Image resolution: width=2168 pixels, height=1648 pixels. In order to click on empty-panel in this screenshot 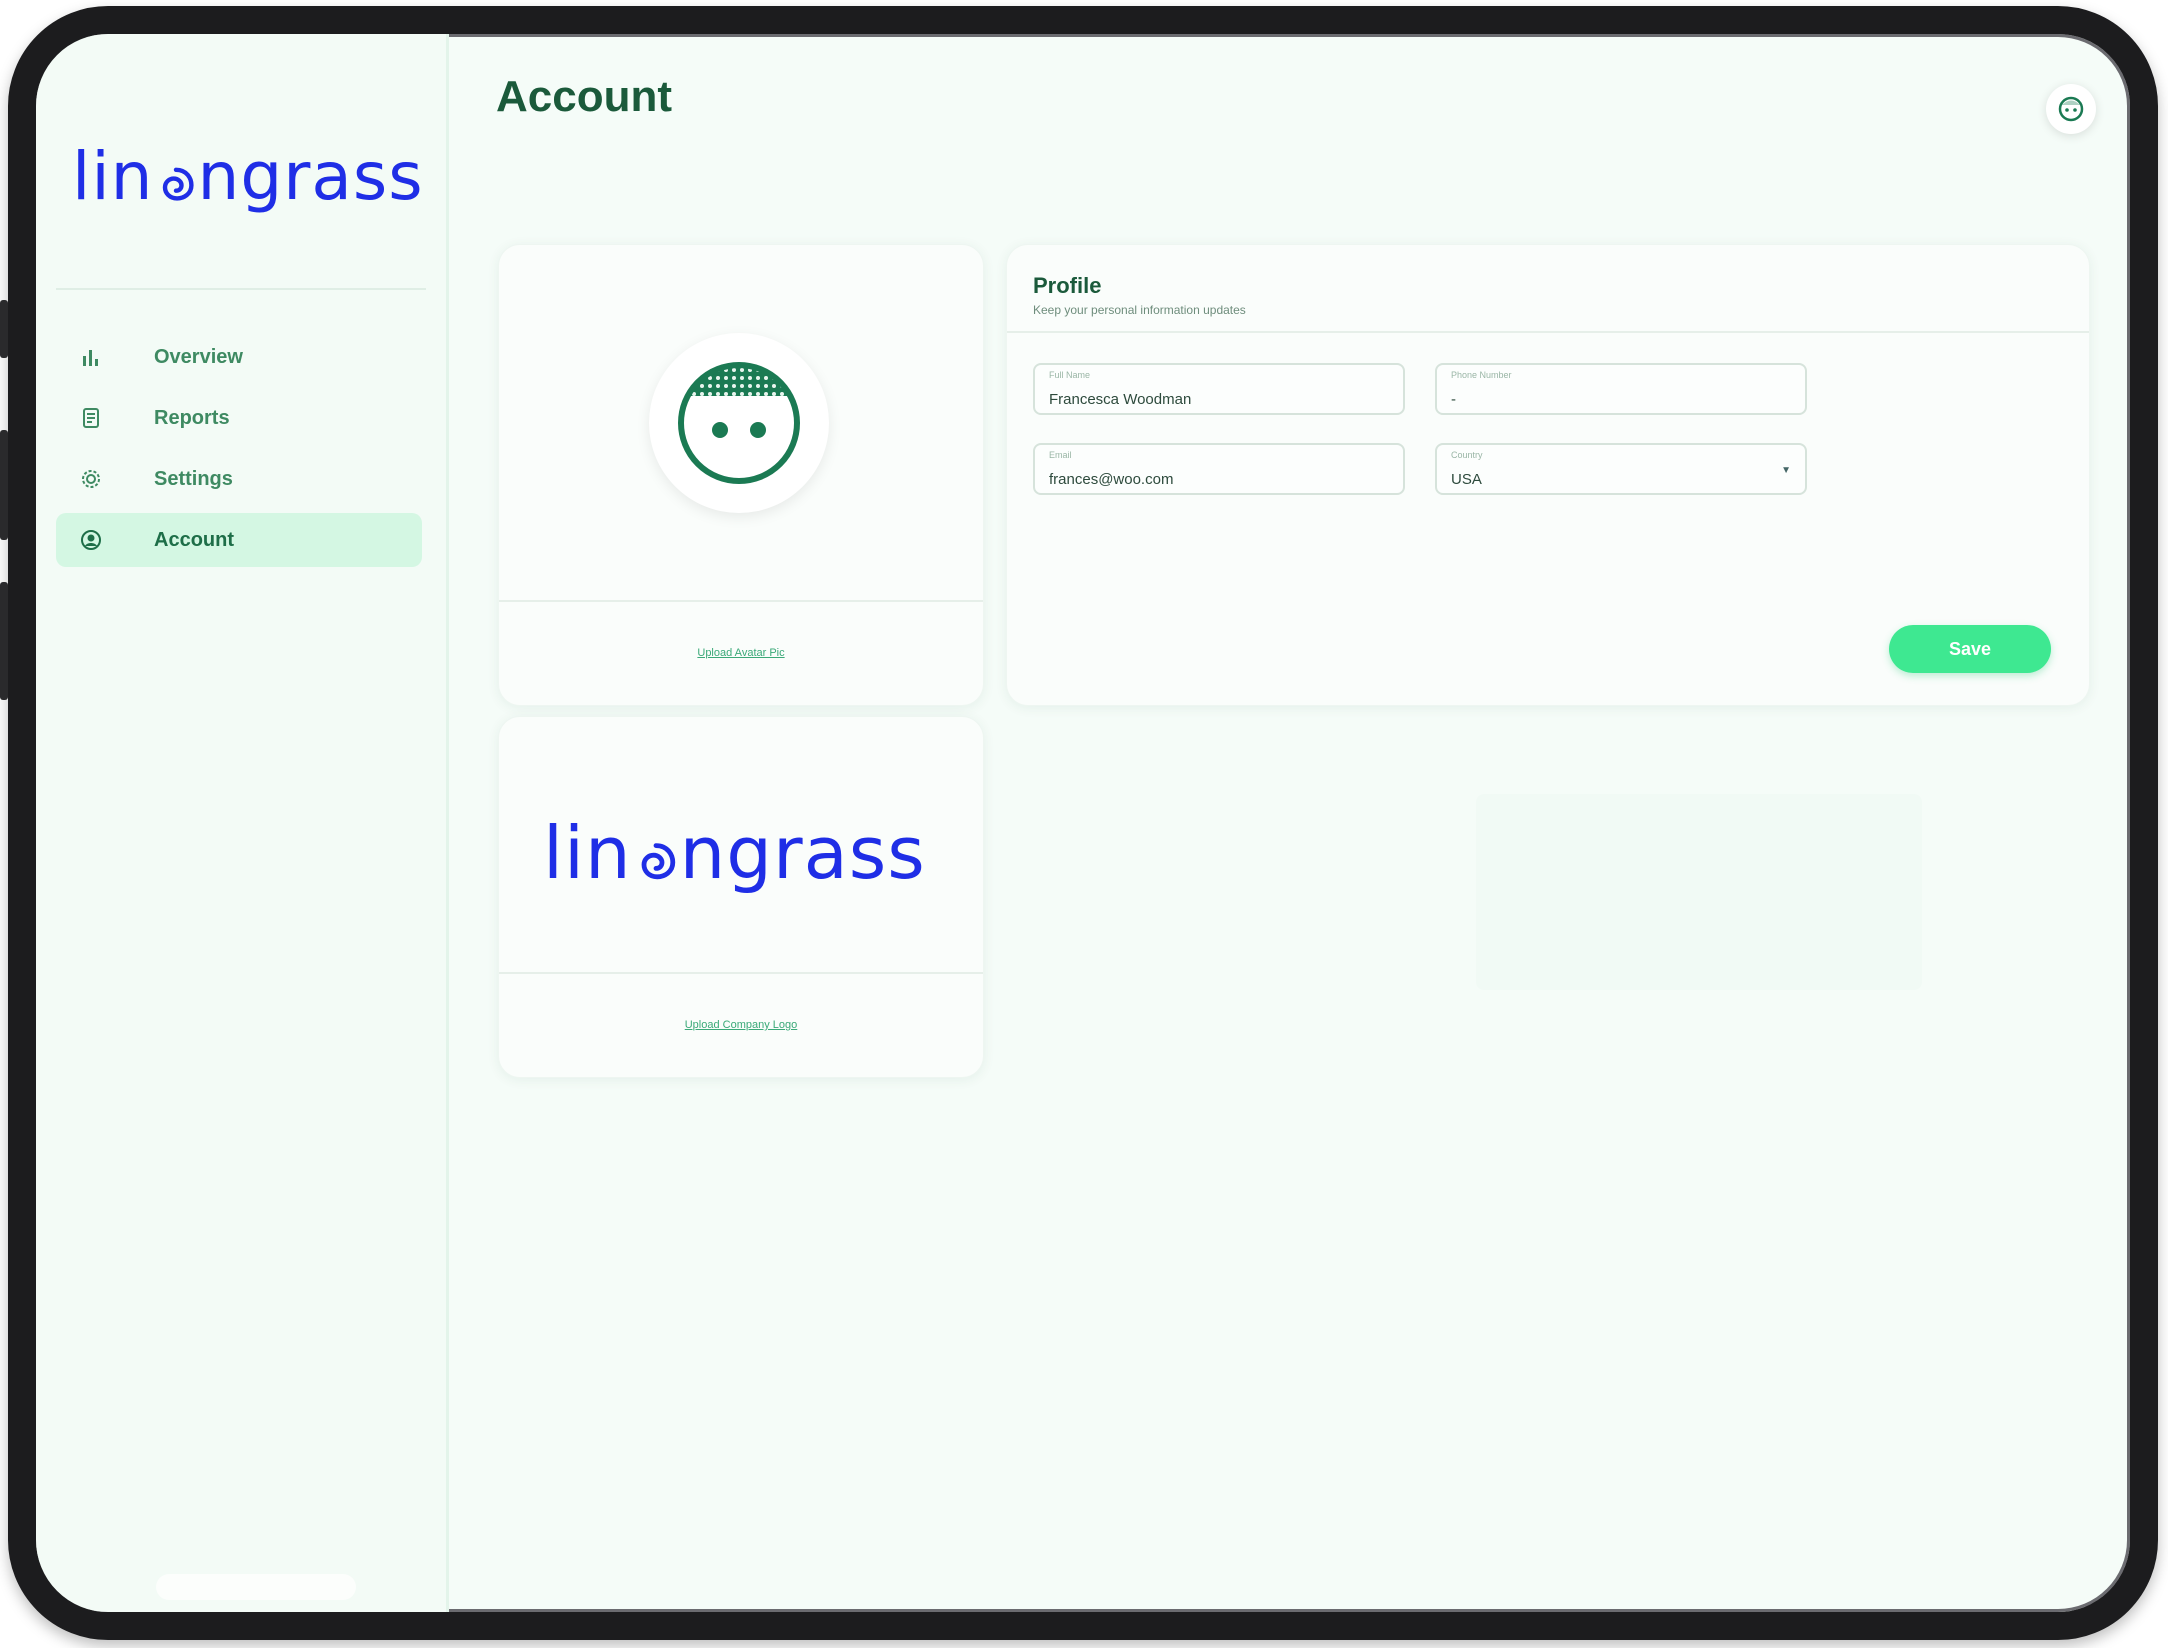, I will do `click(1699, 892)`.